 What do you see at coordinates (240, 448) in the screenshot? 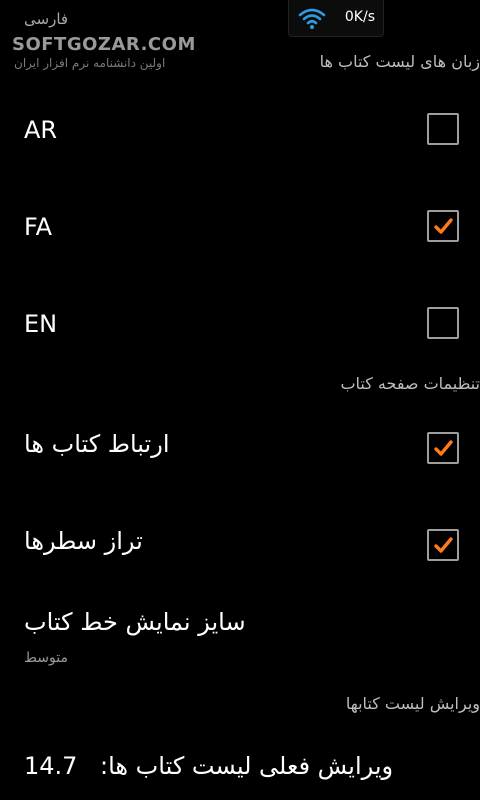
I see `link-books-row: ارتباط کتاب ها` at bounding box center [240, 448].